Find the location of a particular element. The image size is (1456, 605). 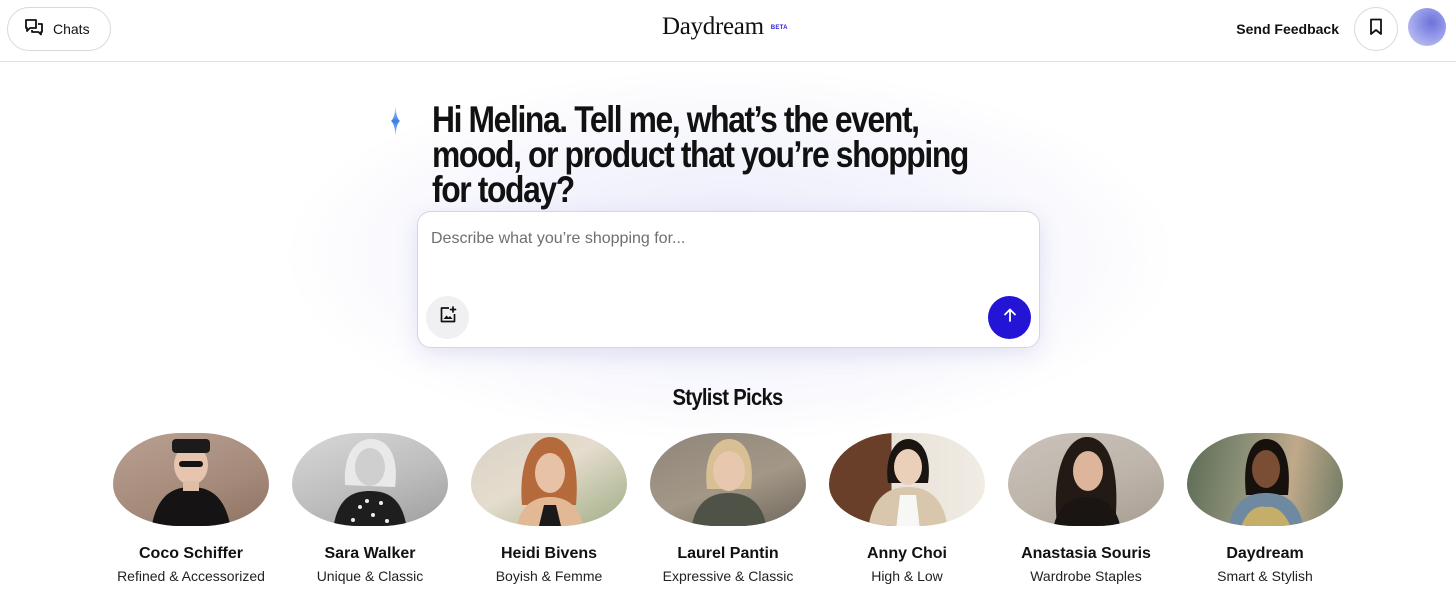

bookmark-icon is located at coordinates (1376, 29).